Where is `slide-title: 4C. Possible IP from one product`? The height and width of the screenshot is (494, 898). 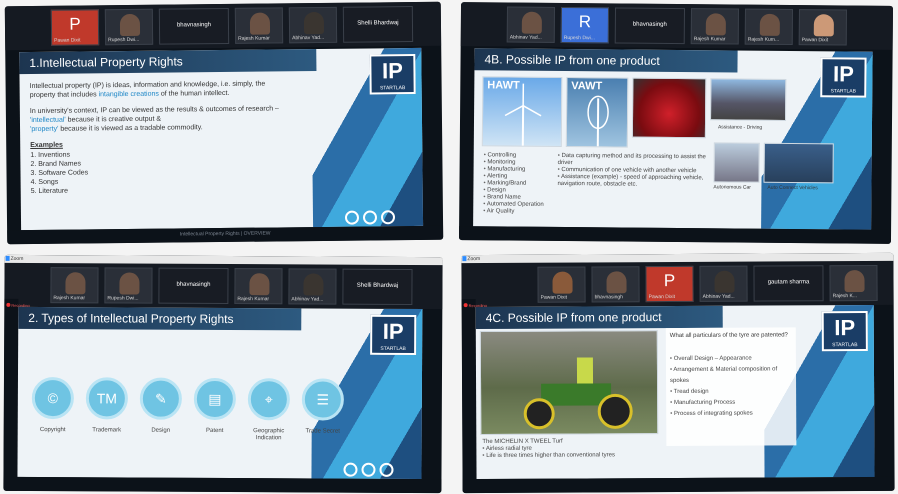
slide-title: 4C. Possible IP from one product is located at coordinates (599, 317).